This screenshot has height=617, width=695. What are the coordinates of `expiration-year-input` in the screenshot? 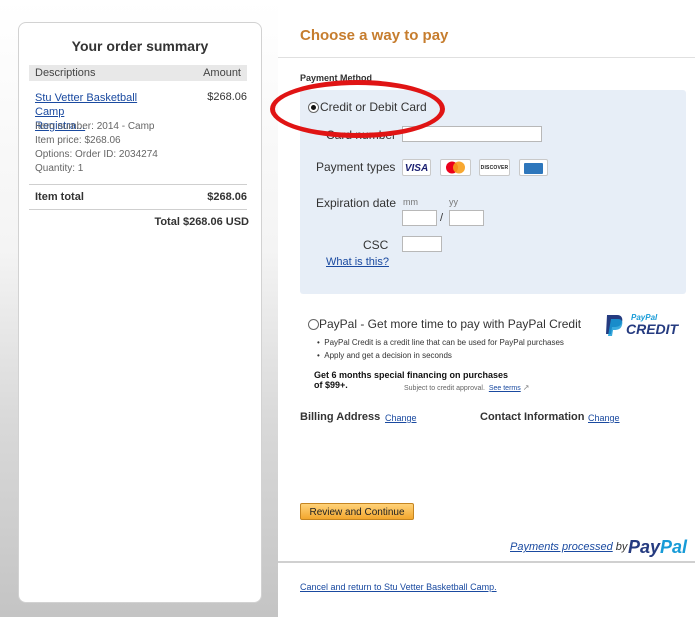 It's located at (466, 218).